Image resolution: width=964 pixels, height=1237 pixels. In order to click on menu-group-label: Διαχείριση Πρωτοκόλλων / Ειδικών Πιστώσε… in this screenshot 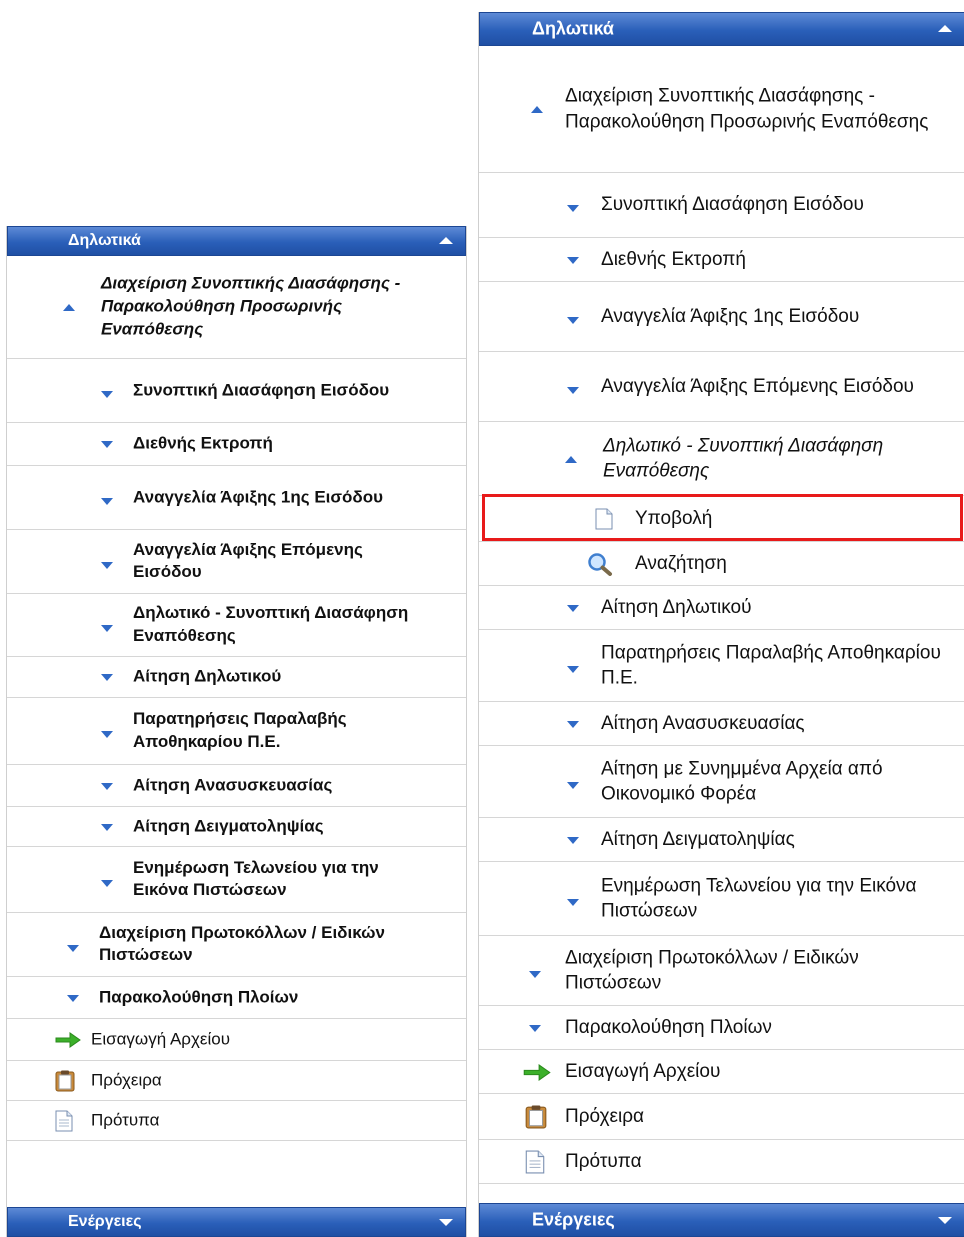, I will do `click(242, 943)`.